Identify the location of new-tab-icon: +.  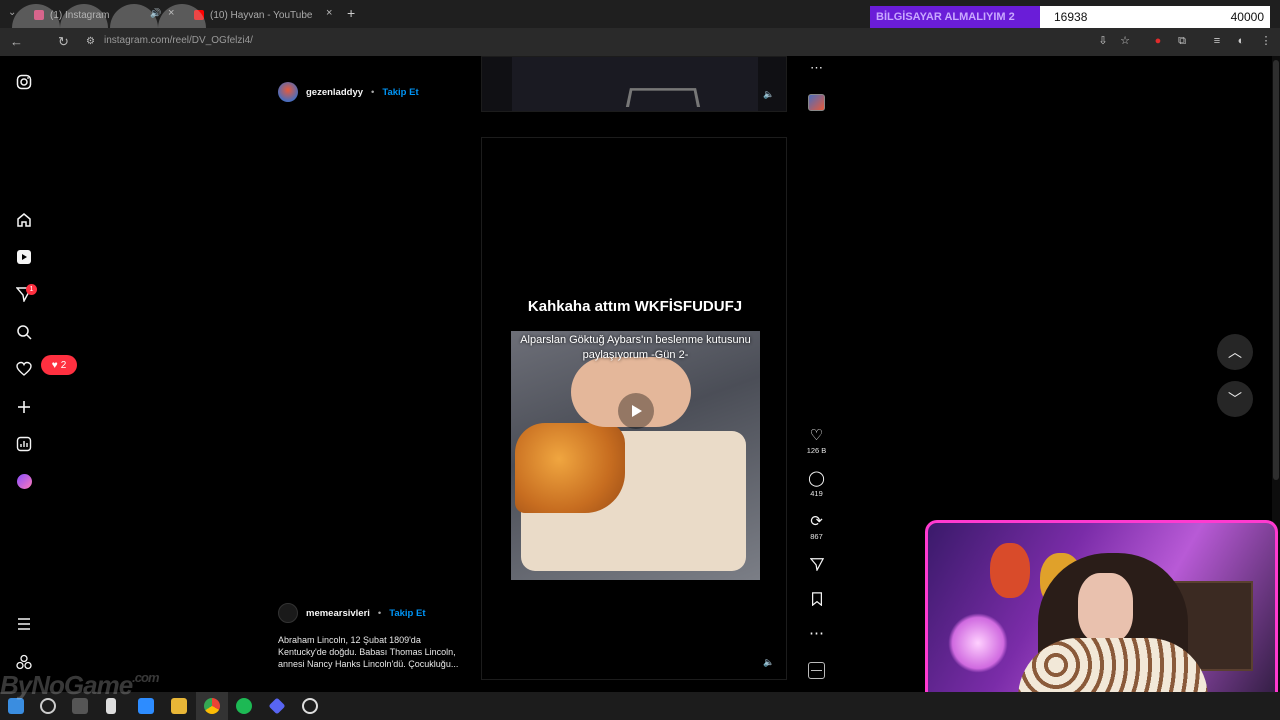
(351, 13).